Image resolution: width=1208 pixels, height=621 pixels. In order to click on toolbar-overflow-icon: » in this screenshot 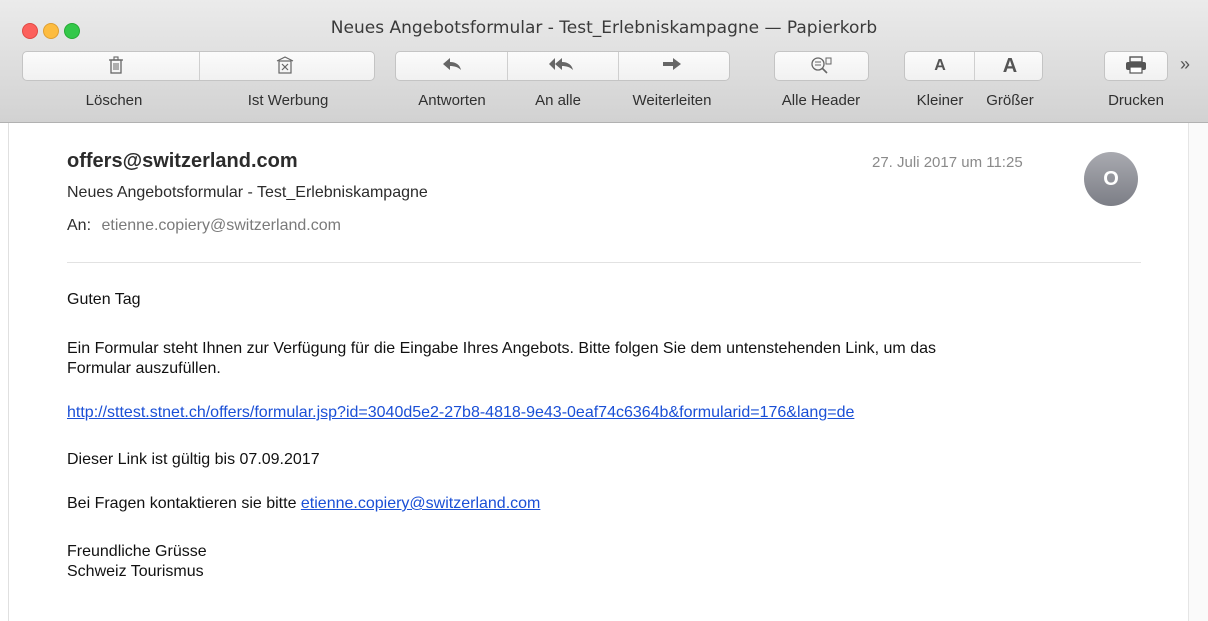, I will do `click(1185, 64)`.